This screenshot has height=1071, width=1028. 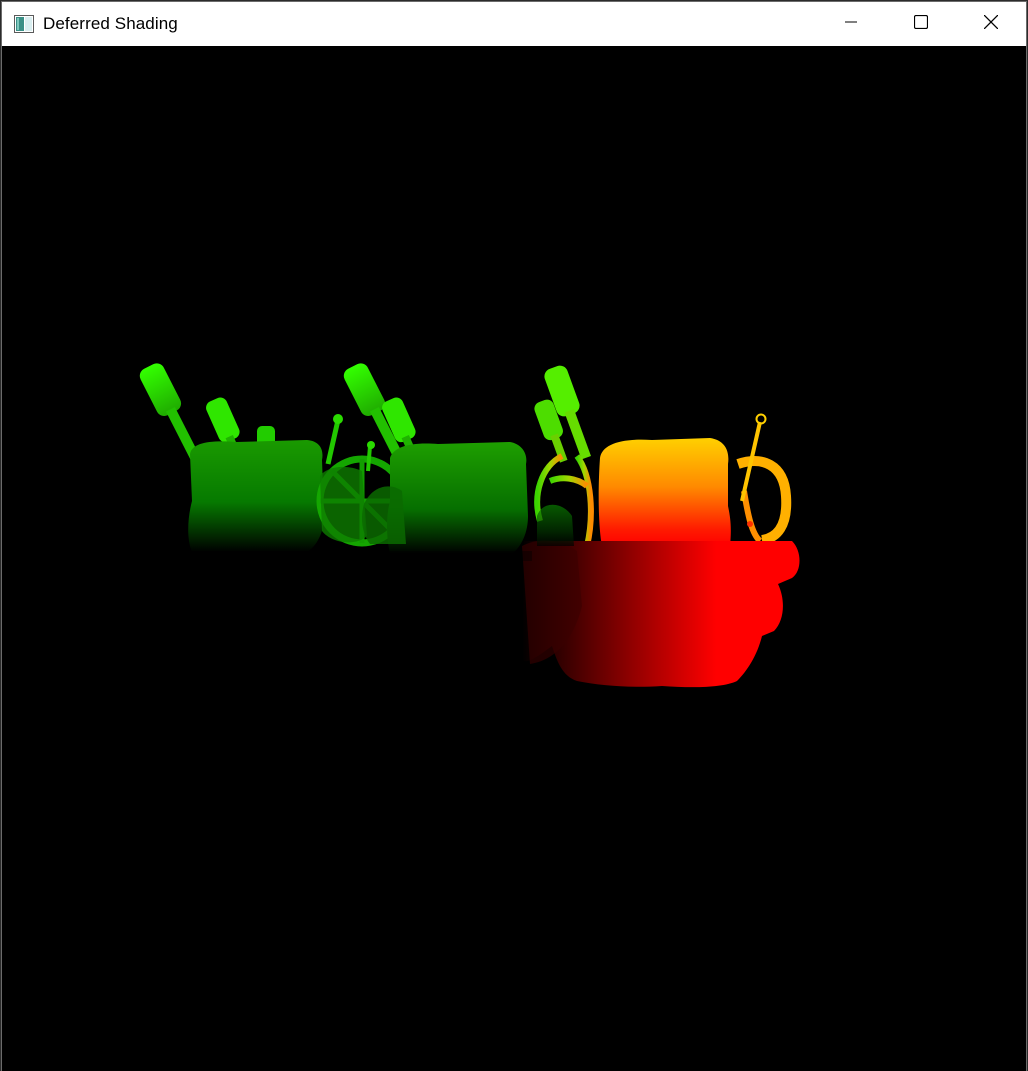 What do you see at coordinates (110, 23) in the screenshot?
I see `window-title: Deferred Shading` at bounding box center [110, 23].